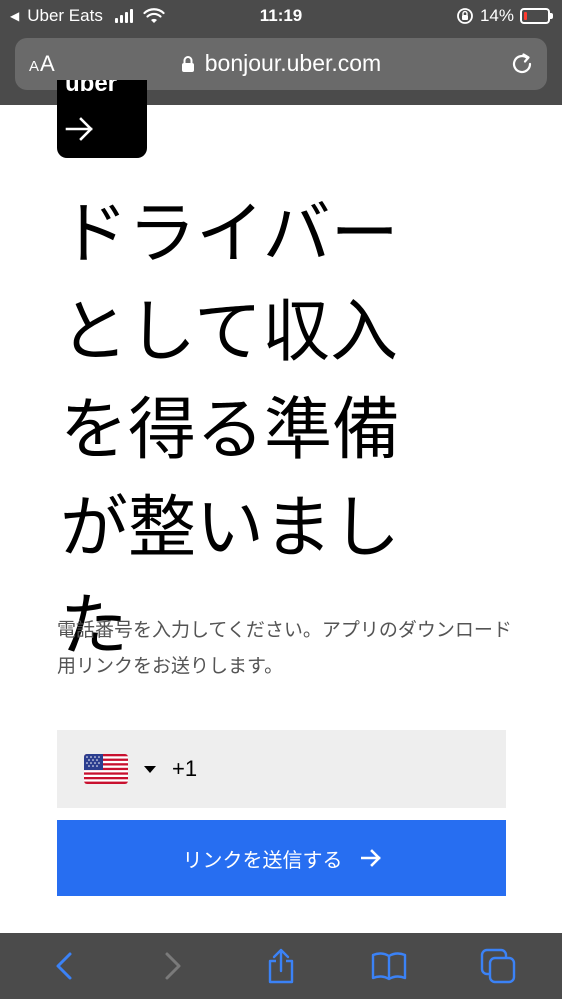 Image resolution: width=562 pixels, height=999 pixels. I want to click on padlock-icon, so click(187, 63).